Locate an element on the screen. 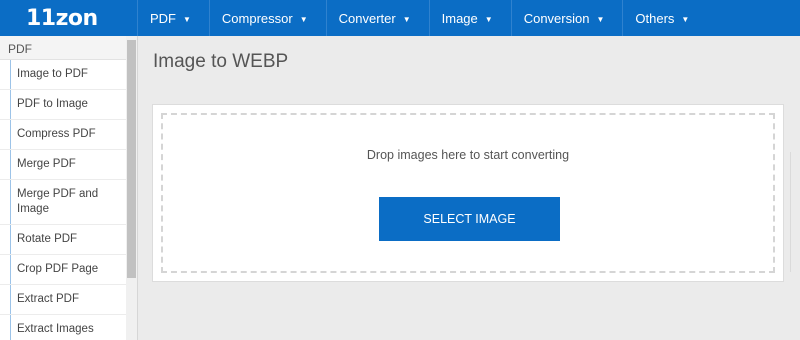 This screenshot has width=800, height=340. sidebar-item-extract-images: Extract Images is located at coordinates (63, 327).